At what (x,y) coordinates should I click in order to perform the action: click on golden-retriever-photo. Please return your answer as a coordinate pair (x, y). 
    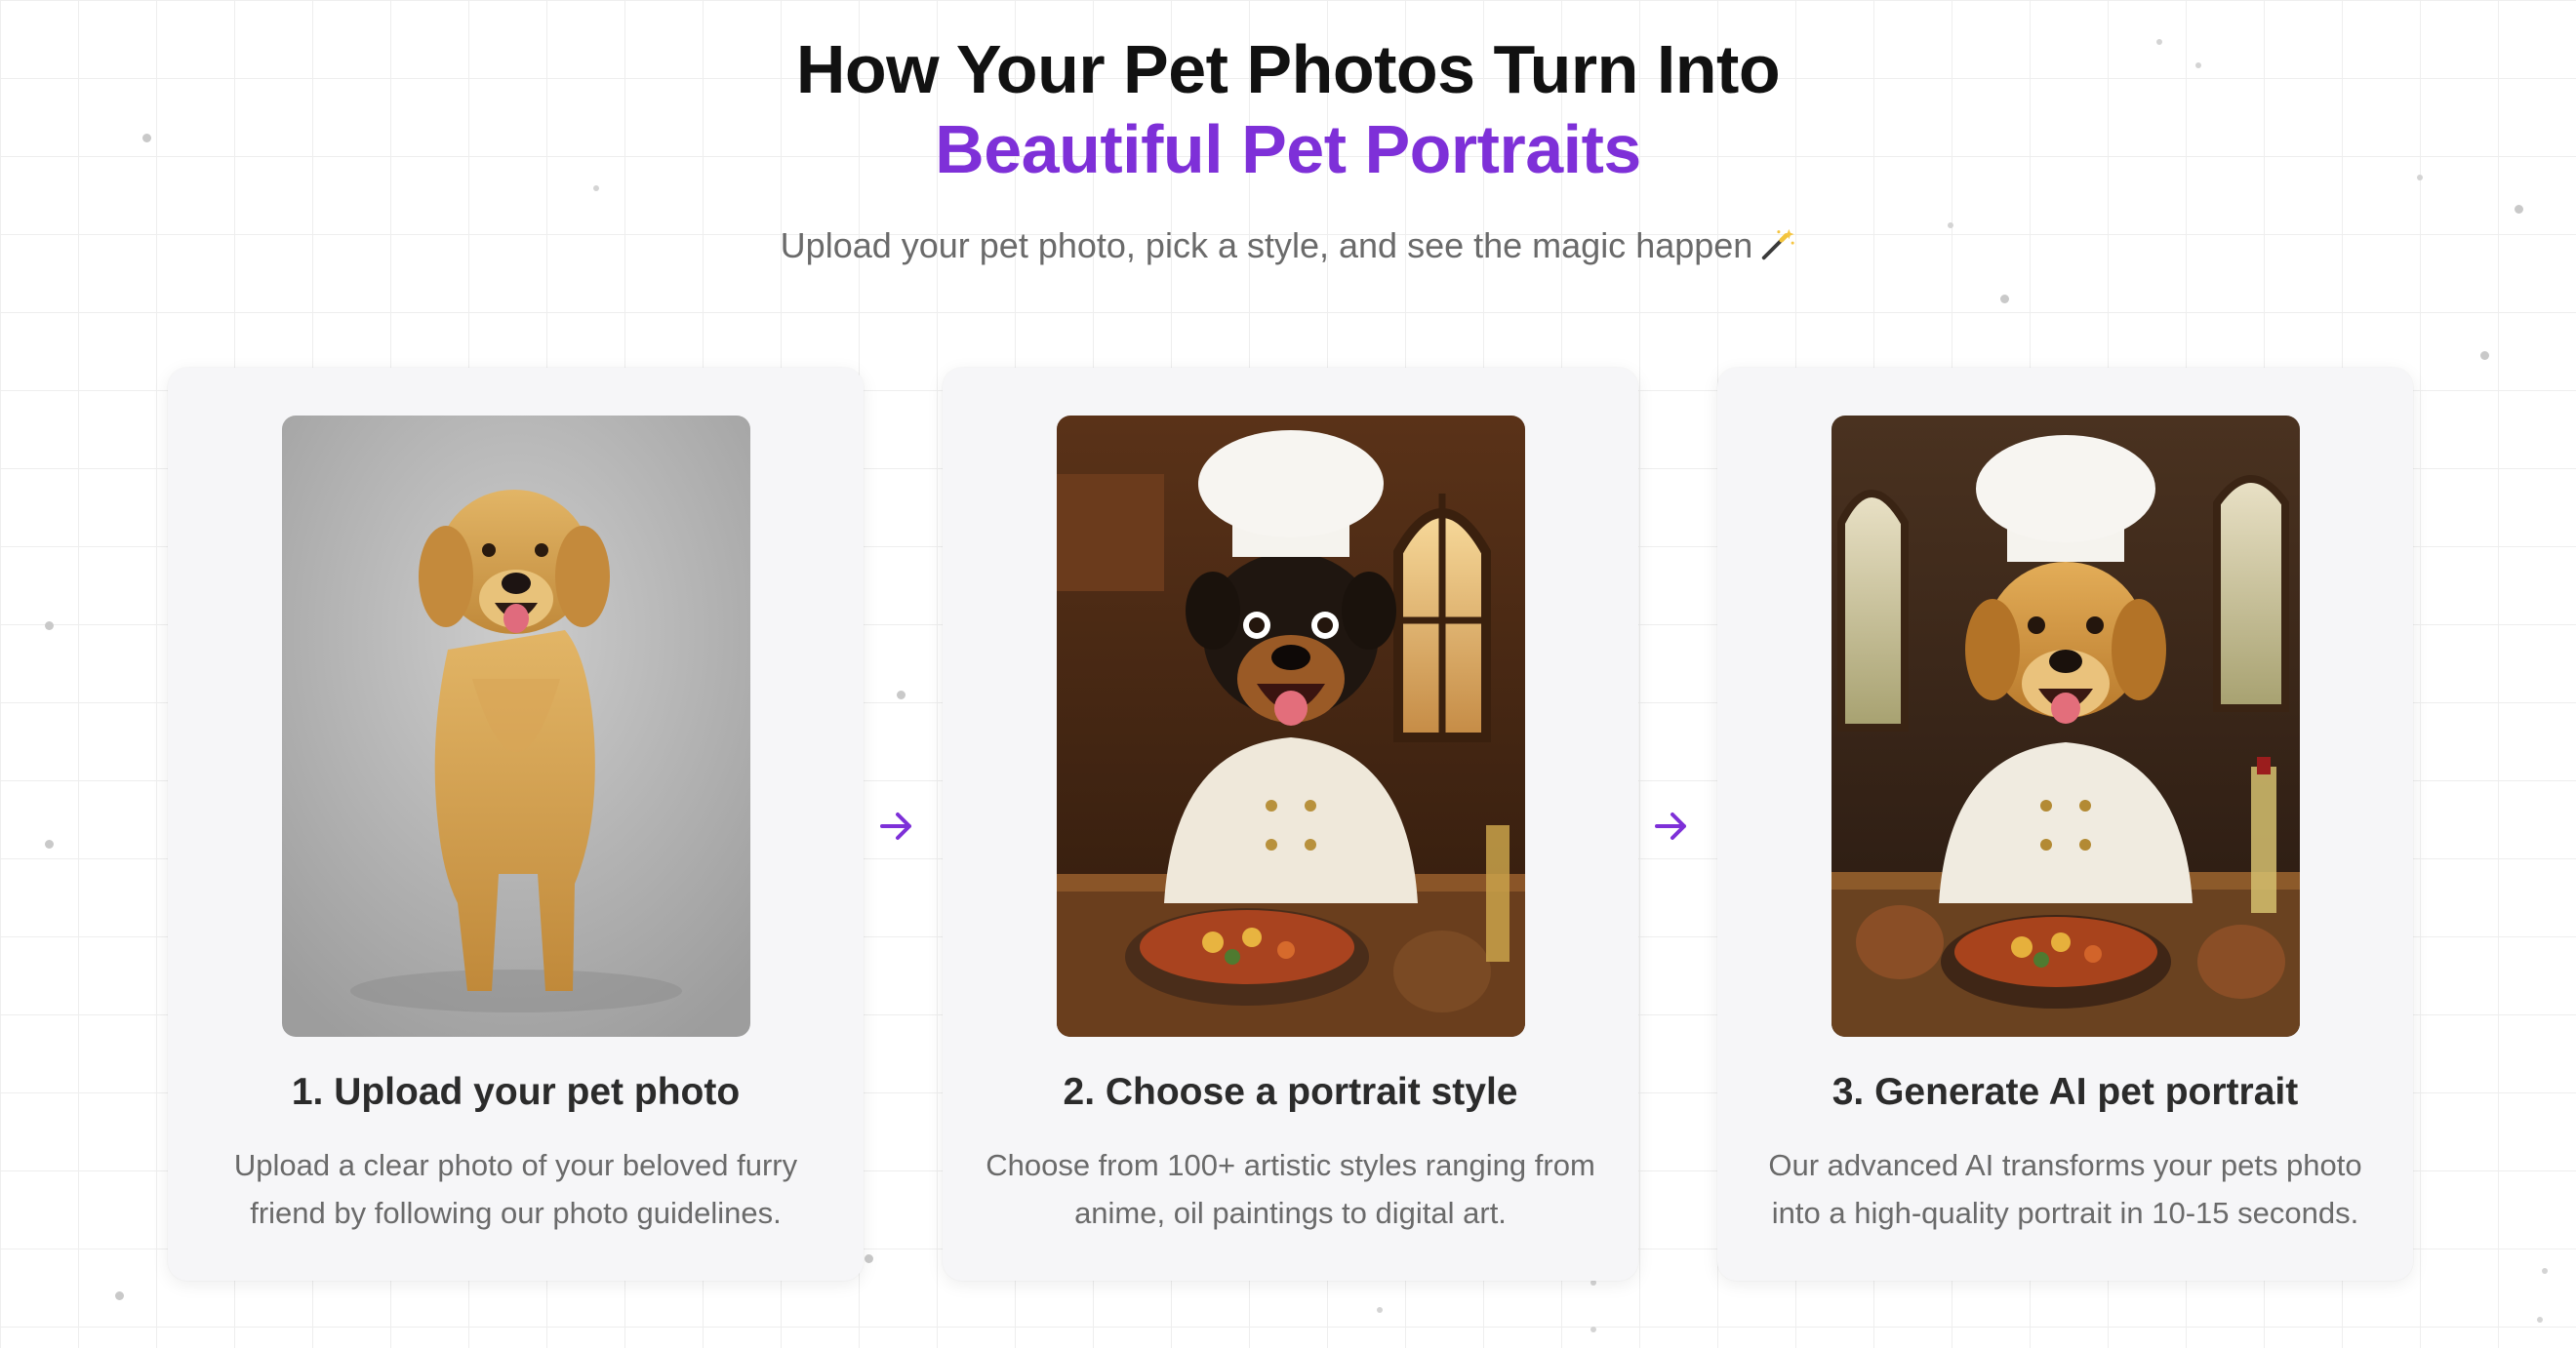
    Looking at the image, I should click on (516, 726).